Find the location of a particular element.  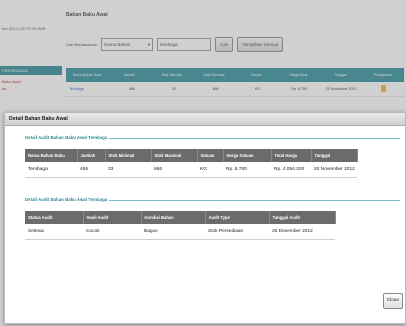

column-header: Stok Minimal is located at coordinates (128, 155).